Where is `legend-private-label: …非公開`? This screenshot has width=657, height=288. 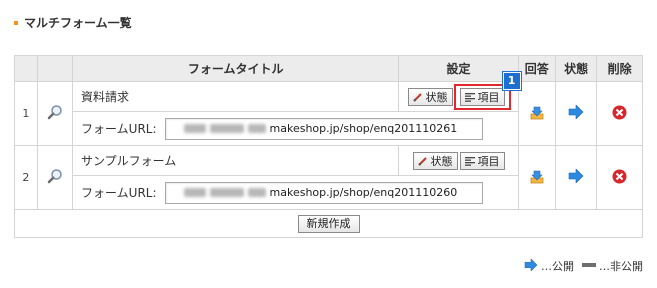 legend-private-label: …非公開 is located at coordinates (621, 266).